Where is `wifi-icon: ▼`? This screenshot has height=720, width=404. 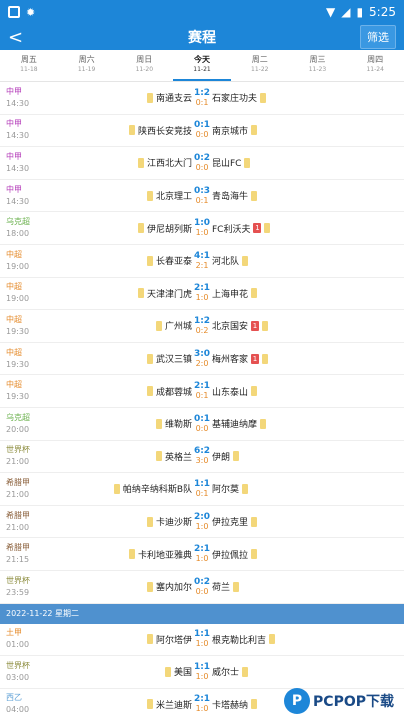 wifi-icon: ▼ is located at coordinates (330, 12).